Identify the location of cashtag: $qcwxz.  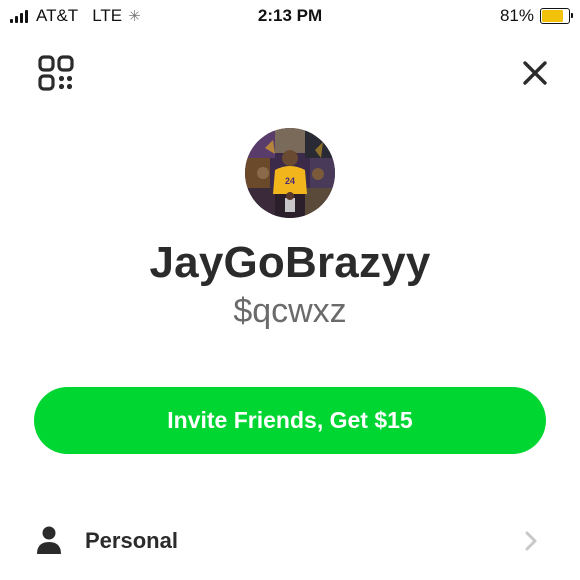
(290, 311).